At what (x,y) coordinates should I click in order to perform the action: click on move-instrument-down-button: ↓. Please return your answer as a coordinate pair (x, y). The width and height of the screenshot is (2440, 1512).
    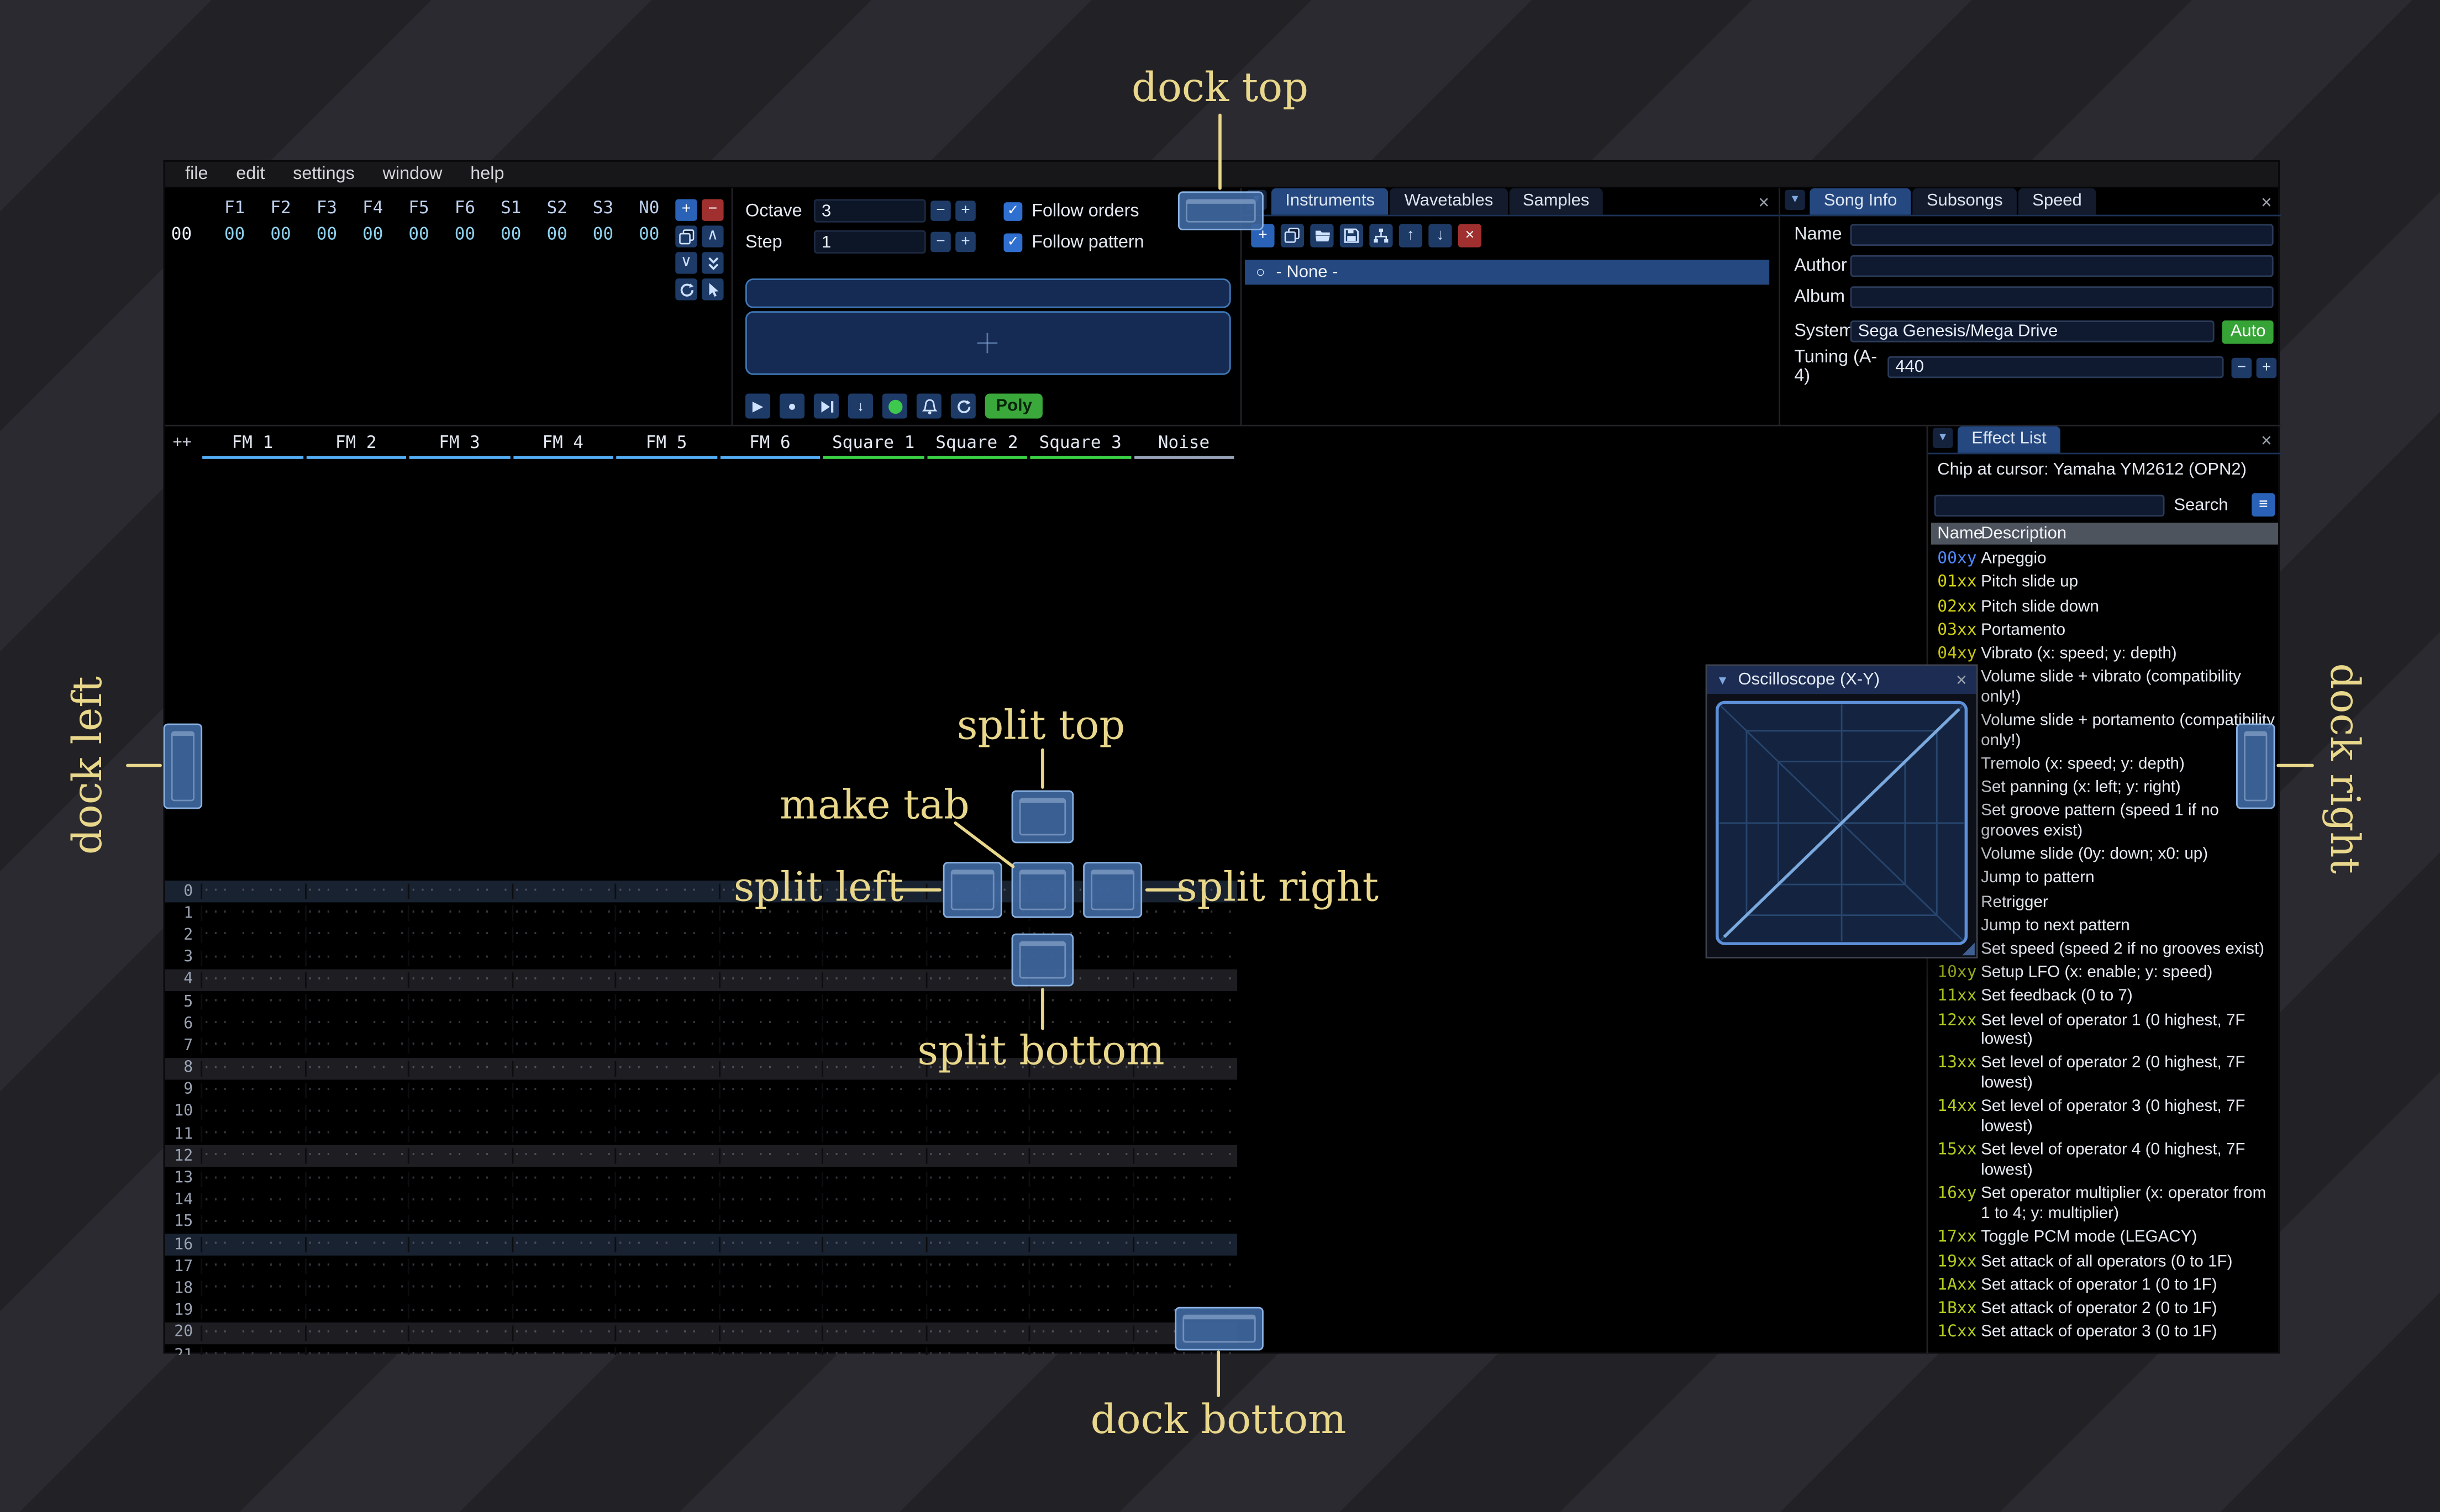
    Looking at the image, I should click on (1440, 235).